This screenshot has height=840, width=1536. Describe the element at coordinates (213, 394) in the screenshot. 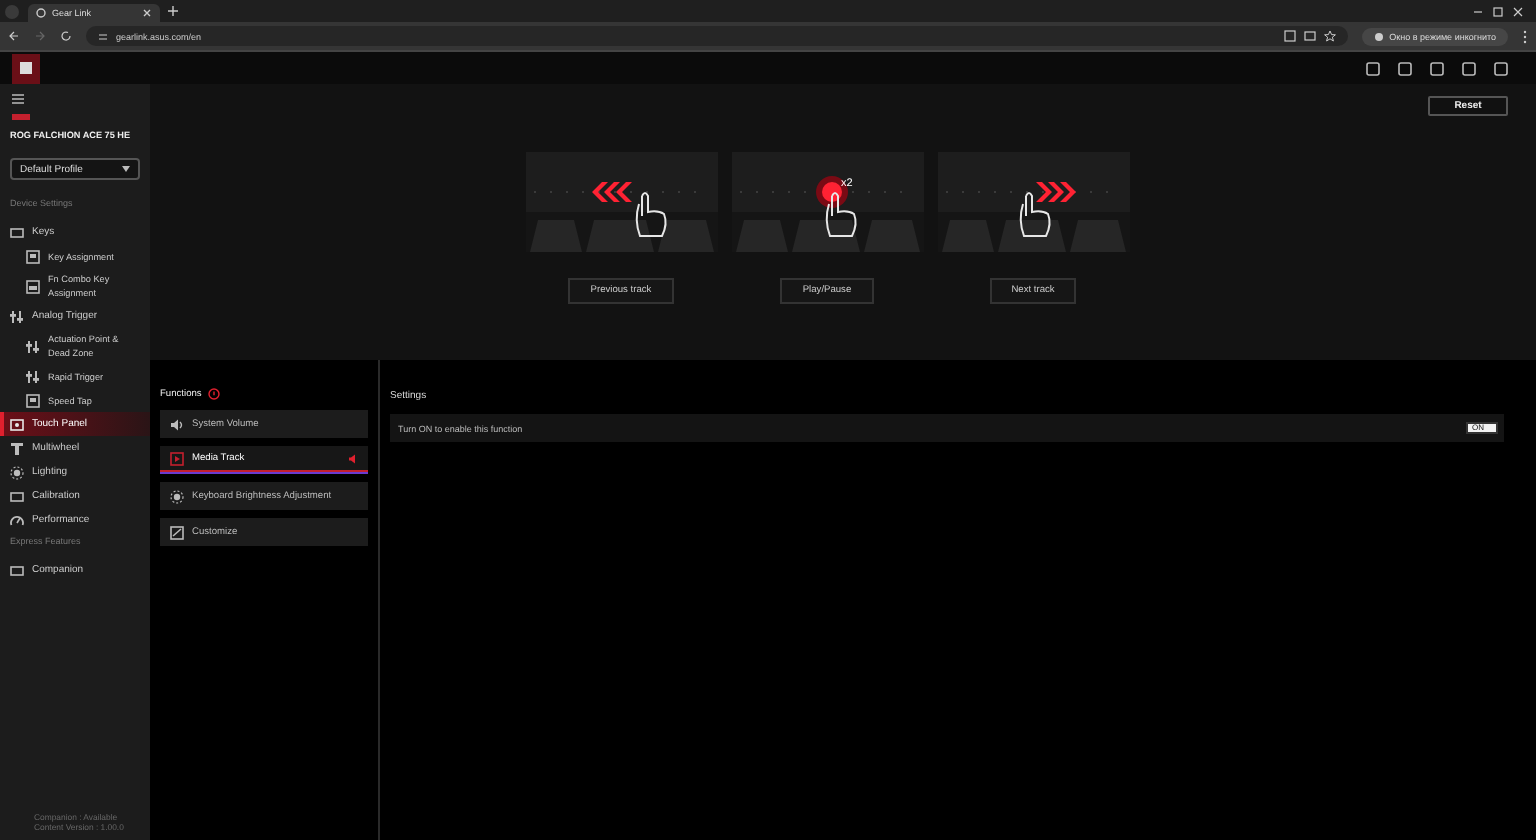

I see `info-icon` at that location.